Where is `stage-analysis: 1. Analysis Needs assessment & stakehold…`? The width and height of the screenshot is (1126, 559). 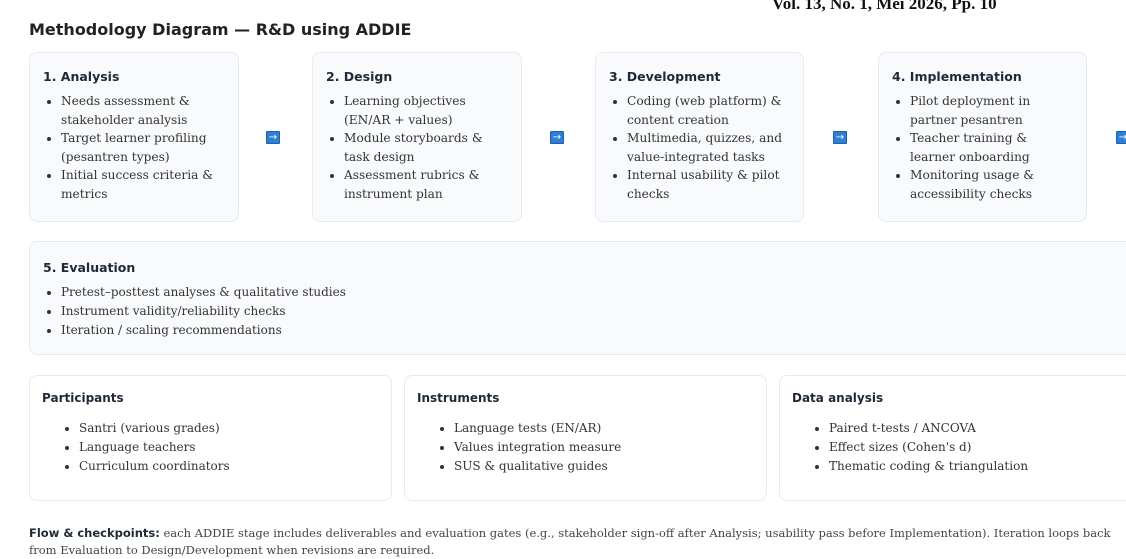
stage-analysis: 1. Analysis Needs assessment & stakehold… is located at coordinates (134, 137).